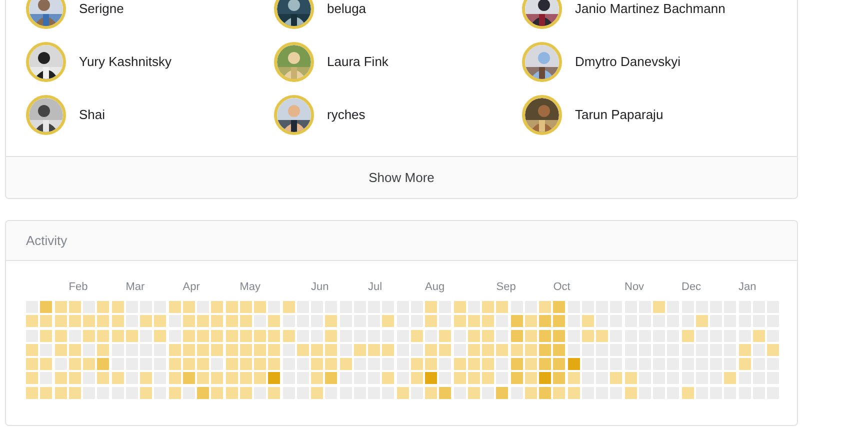 This screenshot has width=846, height=427. Describe the element at coordinates (92, 114) in the screenshot. I see `user-name: Shai` at that location.